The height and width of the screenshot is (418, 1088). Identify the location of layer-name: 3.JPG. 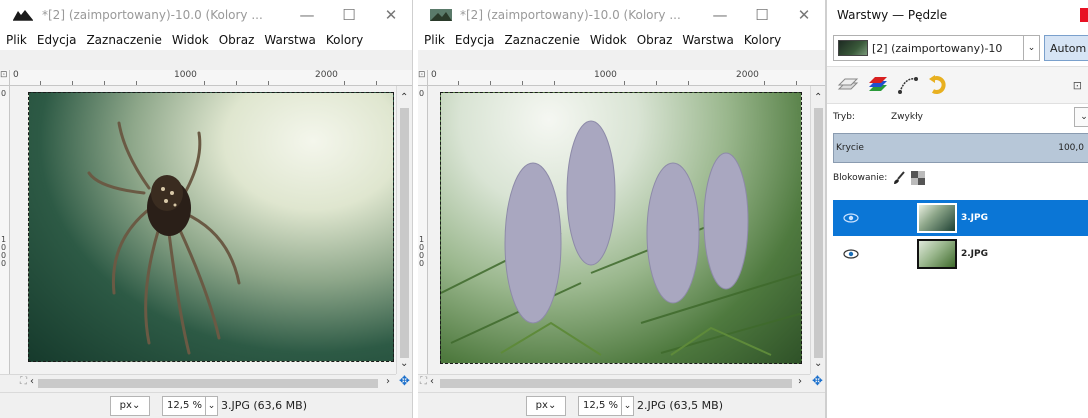
(974, 218).